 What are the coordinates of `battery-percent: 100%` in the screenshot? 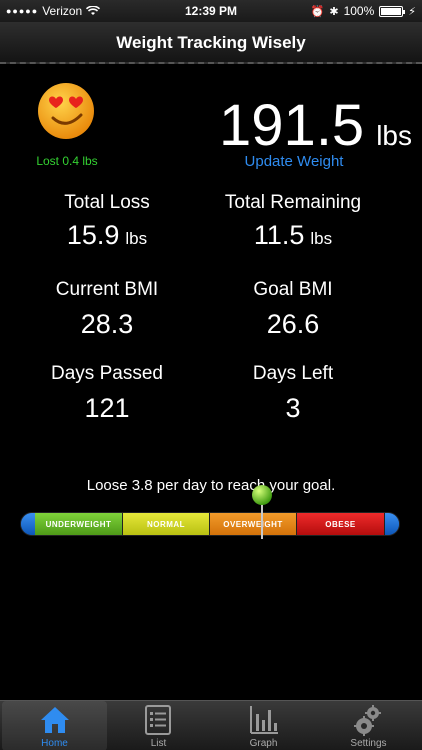 It's located at (359, 11).